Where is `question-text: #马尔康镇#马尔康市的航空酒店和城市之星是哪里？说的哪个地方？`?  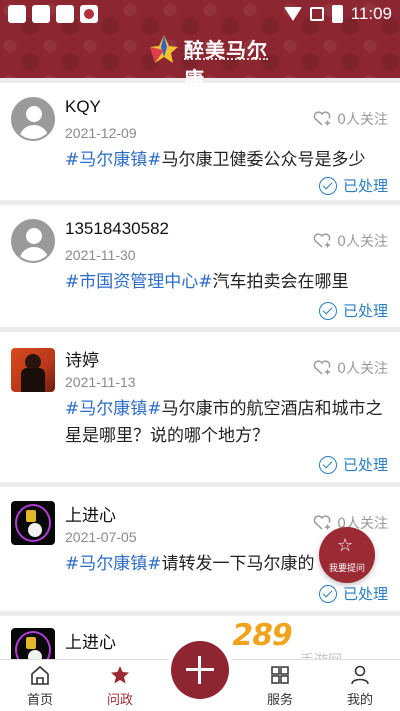
question-text: #马尔康镇#马尔康市的航空酒店和城市之星是哪里？说的哪个地方？ is located at coordinates (228, 423).